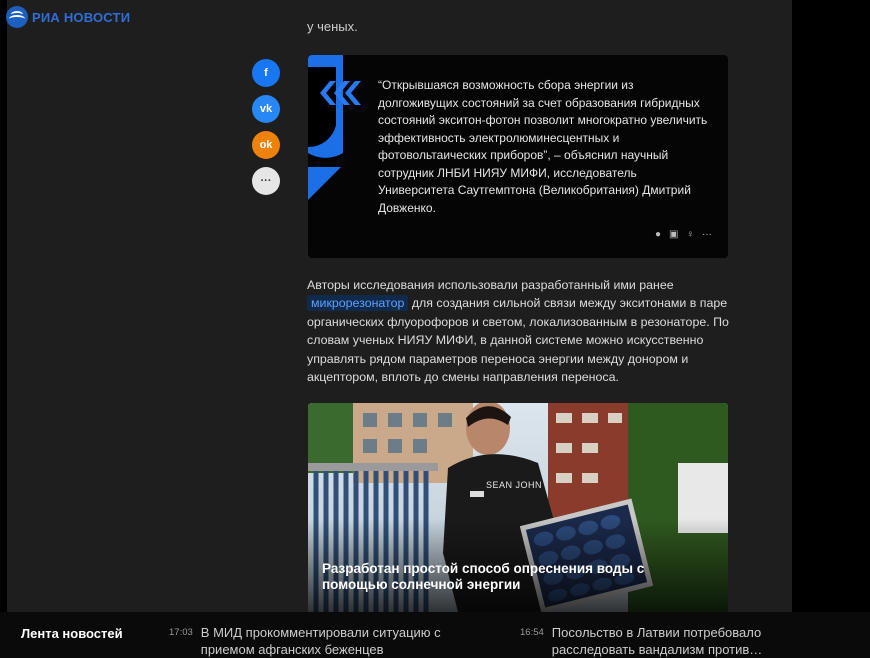 This screenshot has height=658, width=870. I want to click on facebook-share-button: f, so click(266, 73).